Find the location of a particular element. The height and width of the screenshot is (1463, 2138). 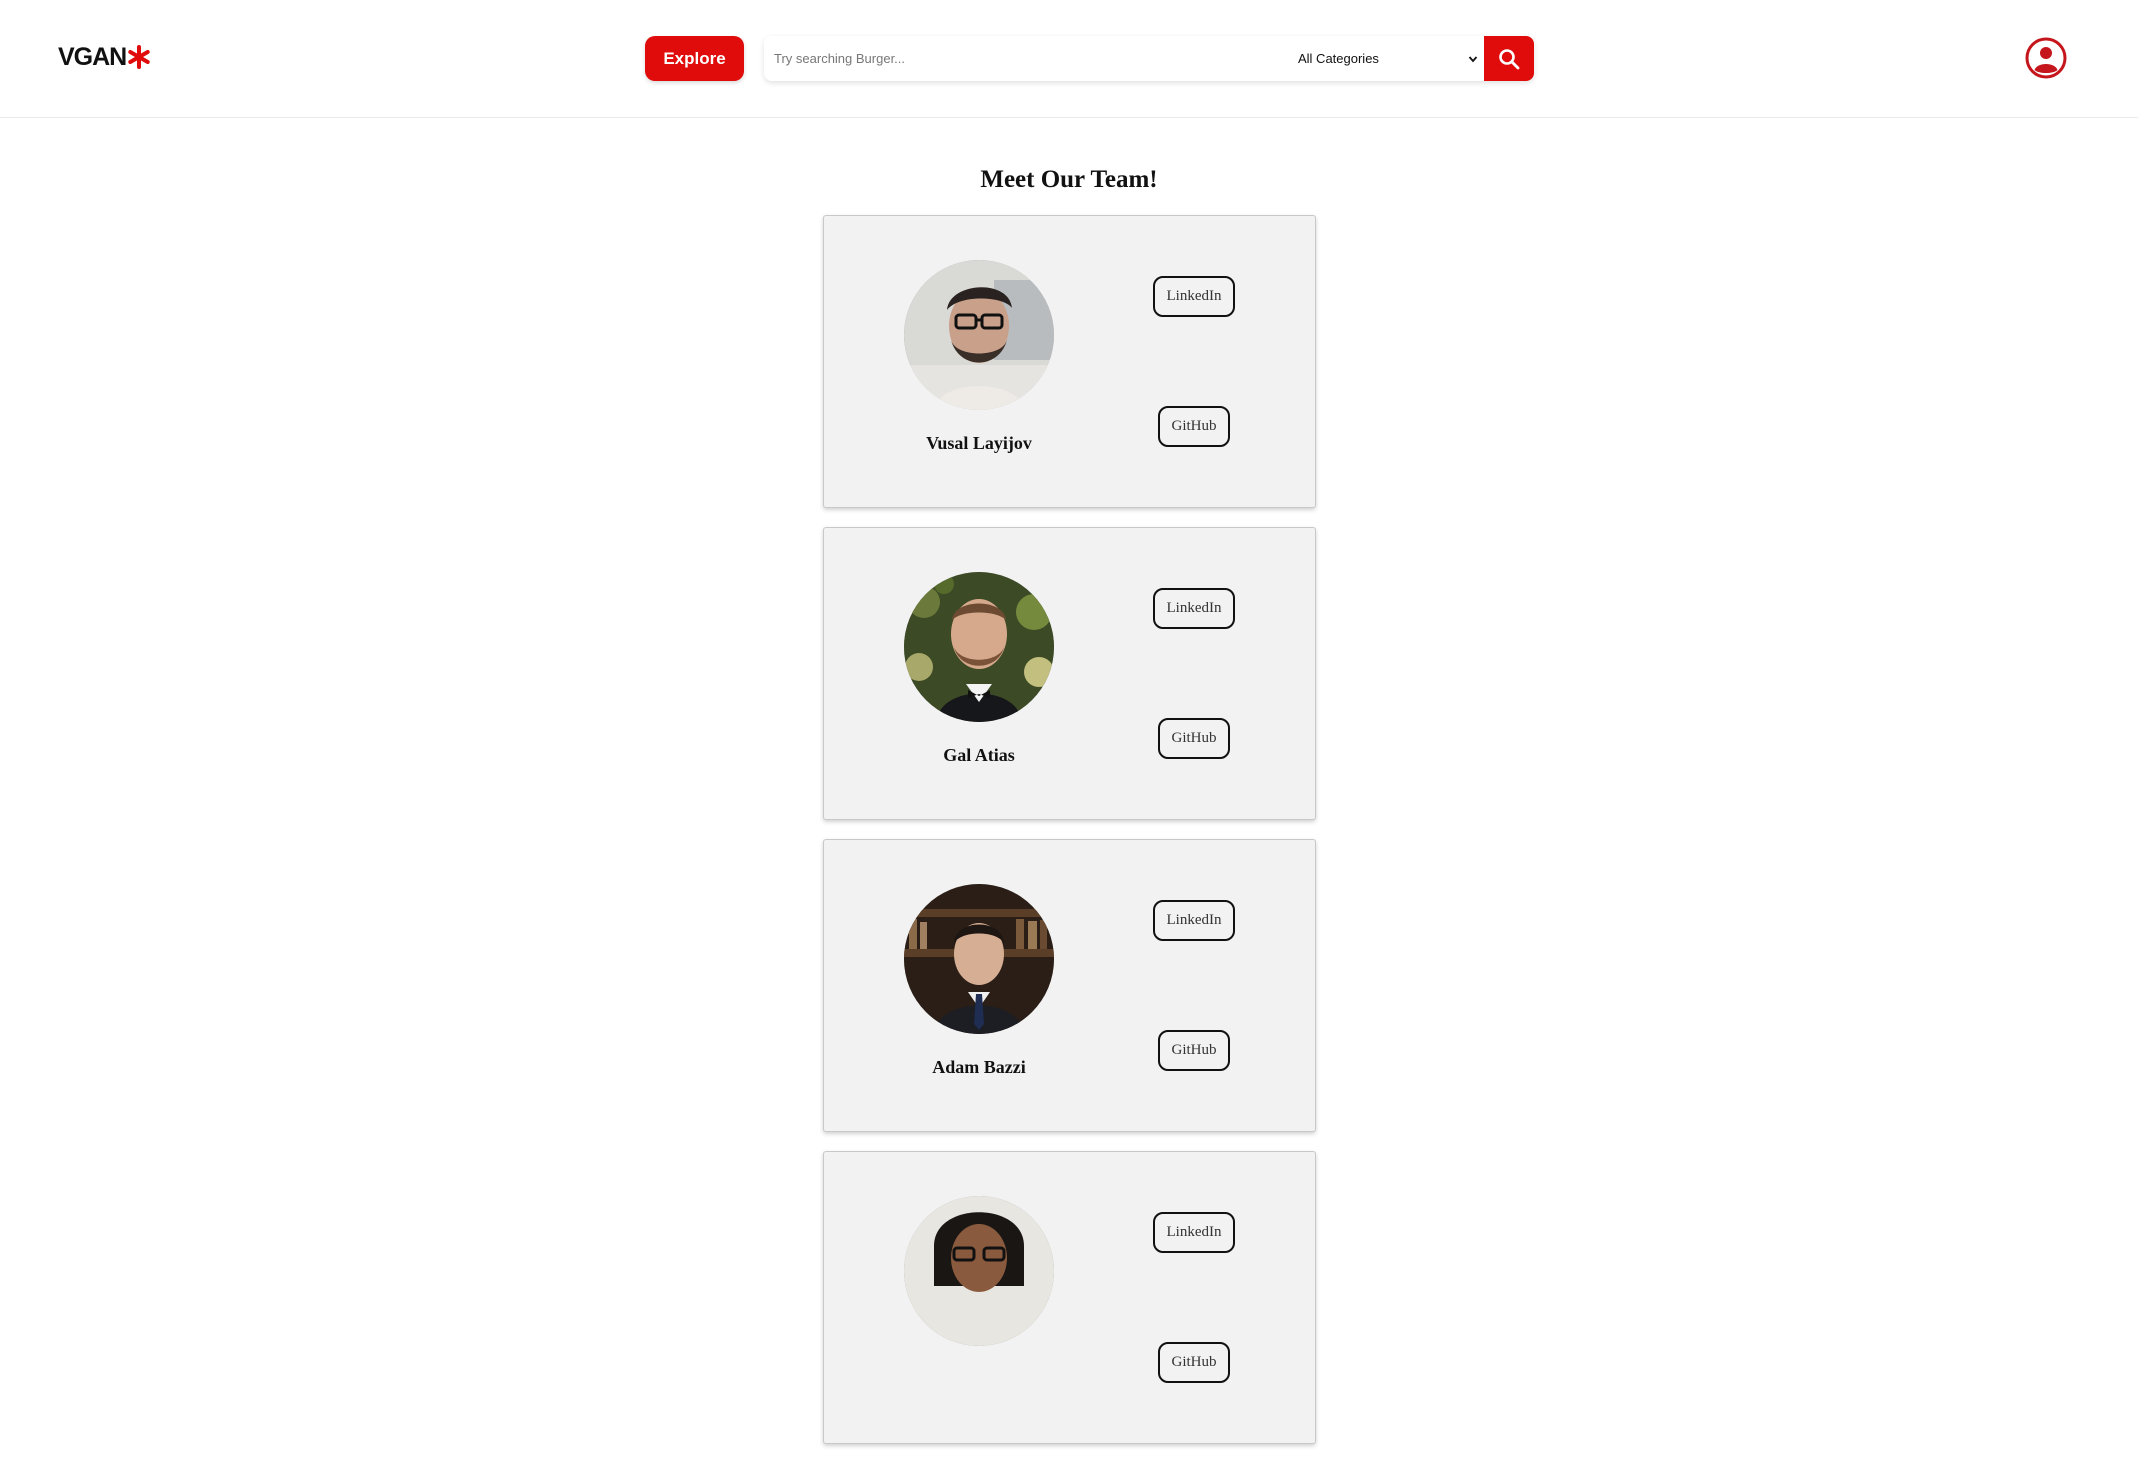

logo-text: VGAN is located at coordinates (92, 56).